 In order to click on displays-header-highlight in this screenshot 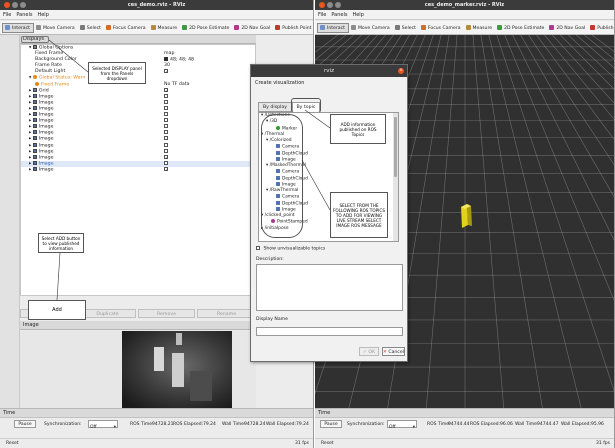, I will do `click(35, 39)`.